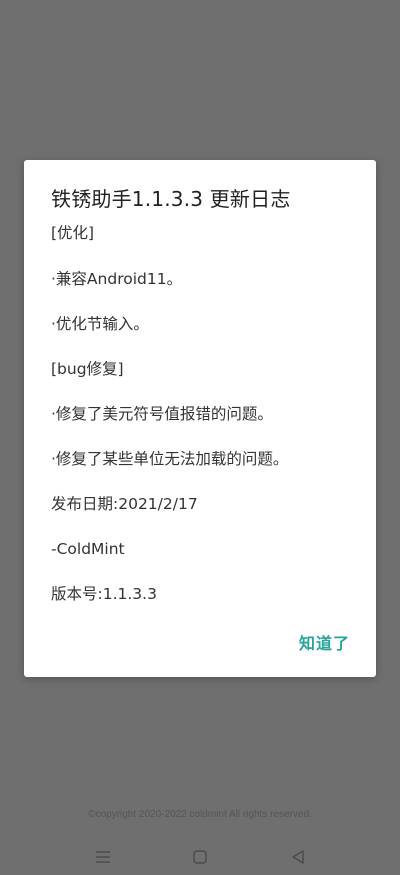 This screenshot has height=875, width=400. What do you see at coordinates (162, 414) in the screenshot?
I see `dialog-line-dollar-fix: ·修复了美元符号值报错的问题。` at bounding box center [162, 414].